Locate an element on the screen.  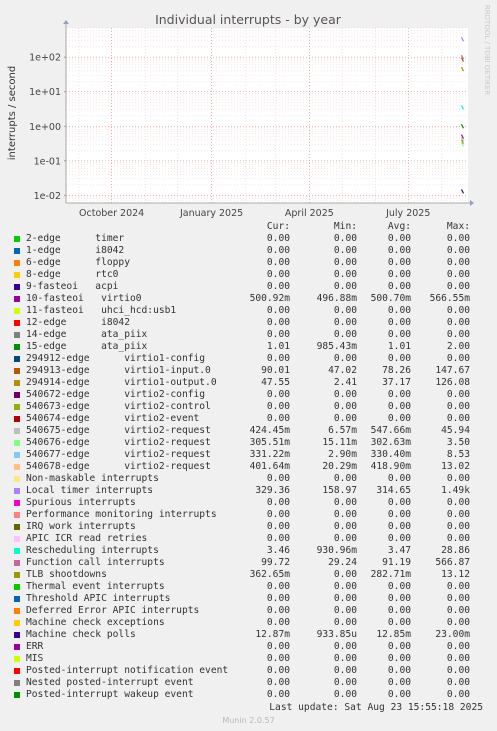
legend-value: 500.92m is located at coordinates (269, 298).